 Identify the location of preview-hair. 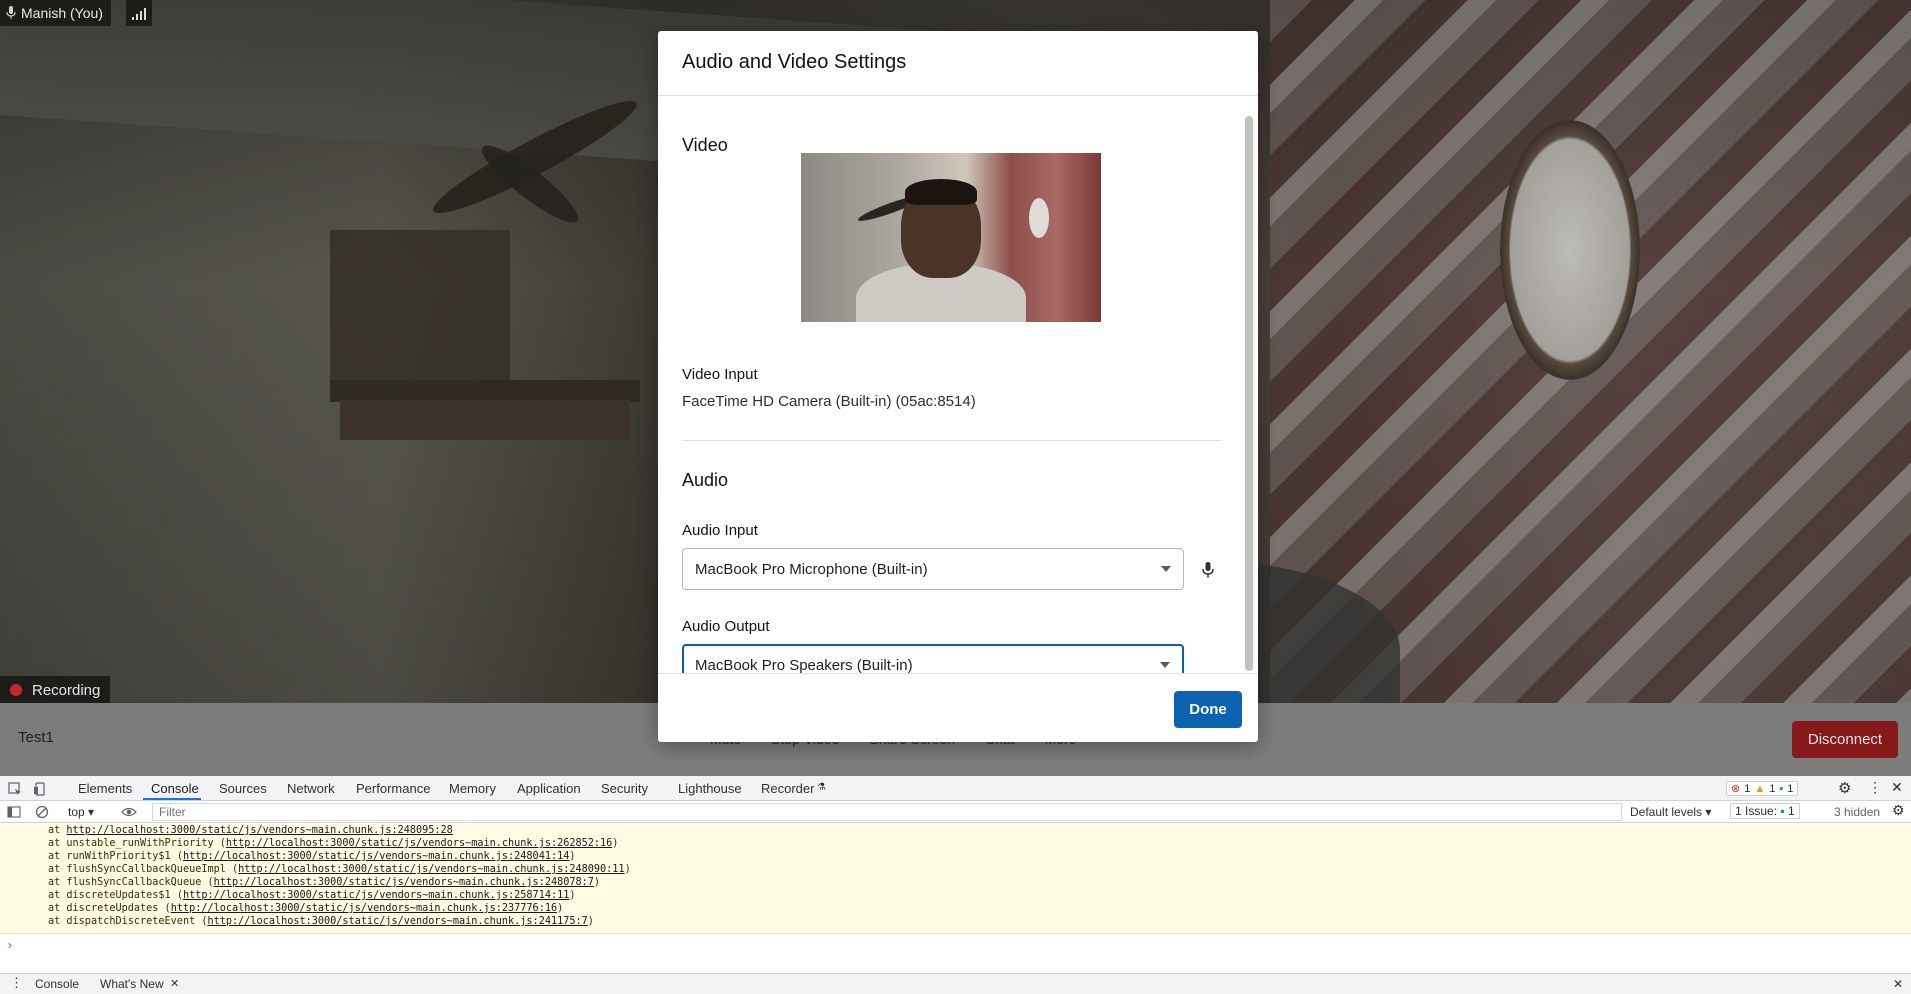
(941, 192).